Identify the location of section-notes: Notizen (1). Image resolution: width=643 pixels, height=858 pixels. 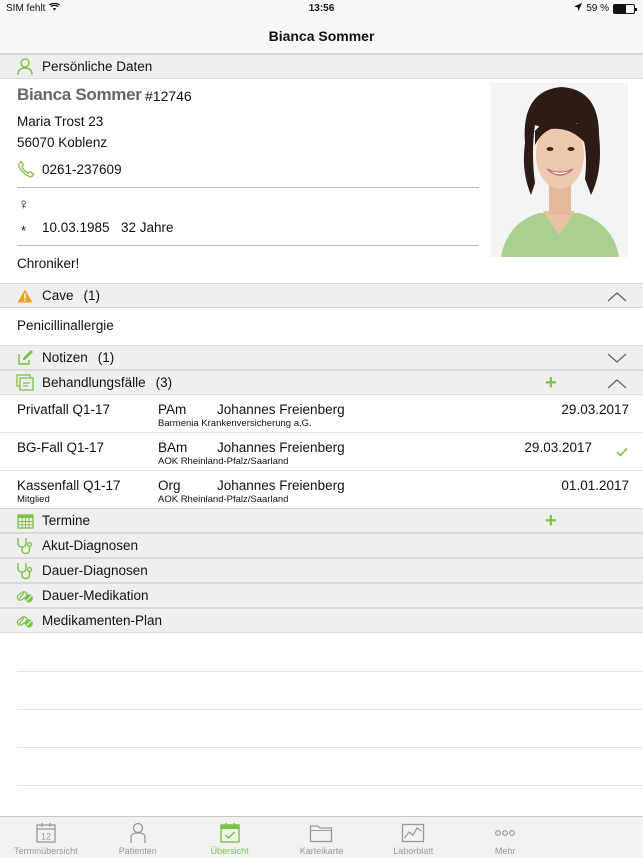
(321, 357).